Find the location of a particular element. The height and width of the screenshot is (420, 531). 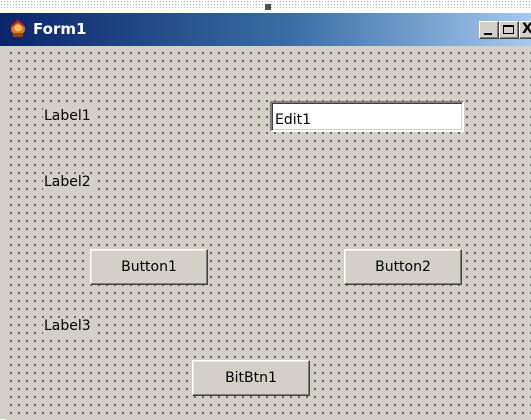

title-bar: Form1 X is located at coordinates (265, 29).